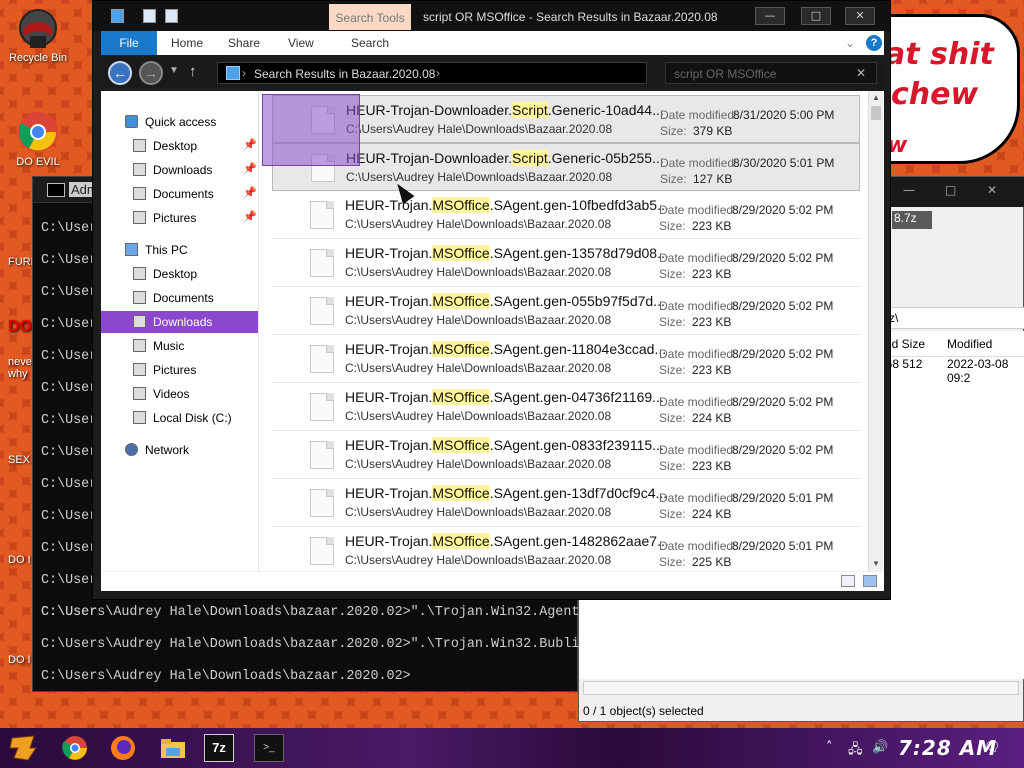 The height and width of the screenshot is (768, 1024). What do you see at coordinates (978, 371) in the screenshot?
I see `modified-value: 2022-03-08 09:2` at bounding box center [978, 371].